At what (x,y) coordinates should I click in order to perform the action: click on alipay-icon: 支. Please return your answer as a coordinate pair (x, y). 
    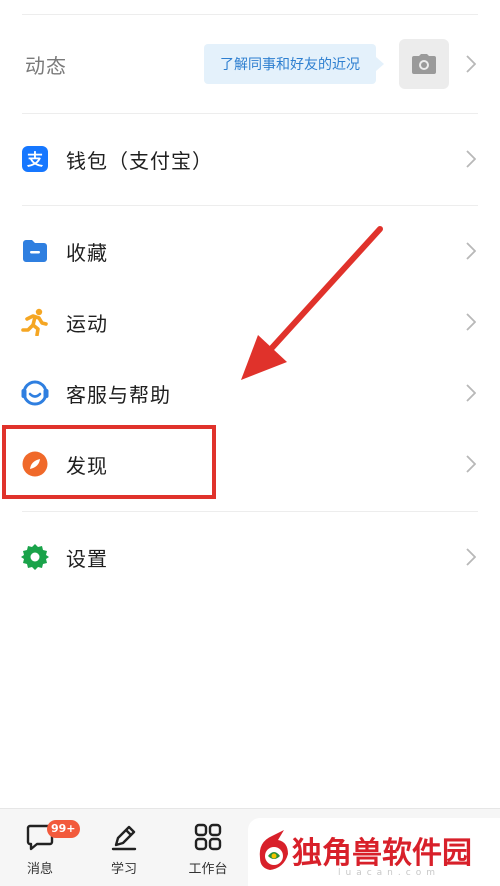
    Looking at the image, I should click on (35, 159).